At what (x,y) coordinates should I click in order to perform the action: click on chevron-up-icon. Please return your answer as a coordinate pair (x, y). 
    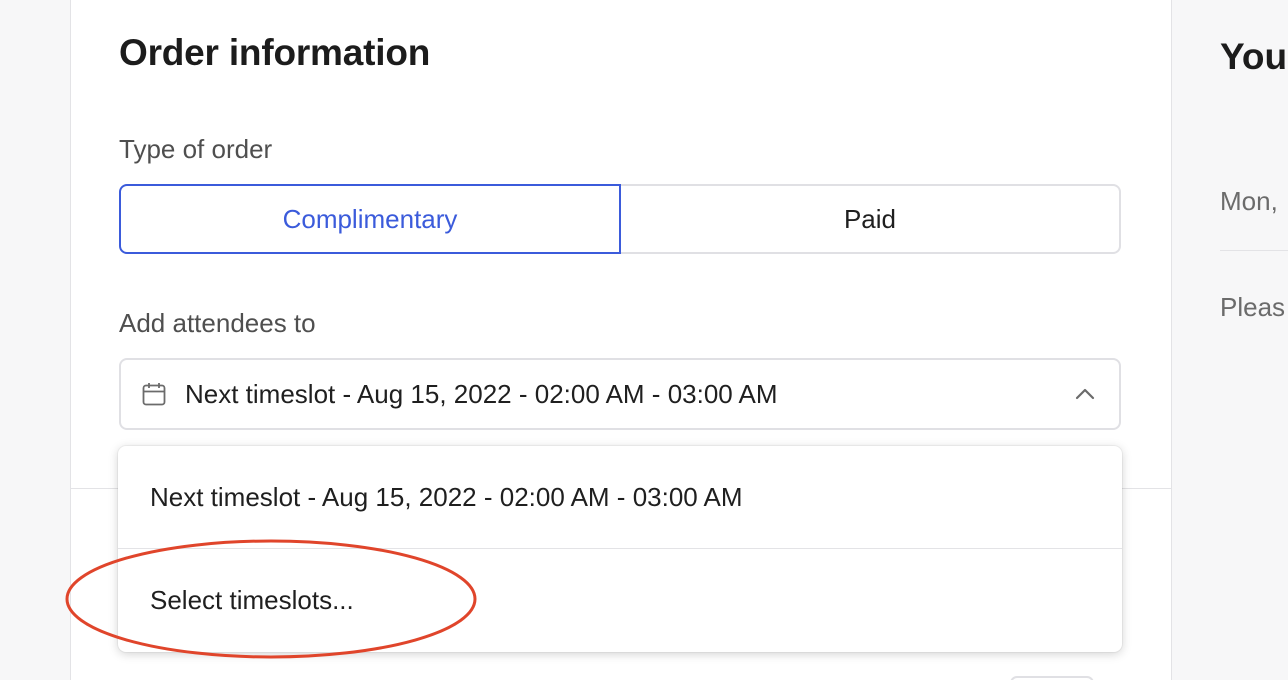
    Looking at the image, I should click on (1085, 394).